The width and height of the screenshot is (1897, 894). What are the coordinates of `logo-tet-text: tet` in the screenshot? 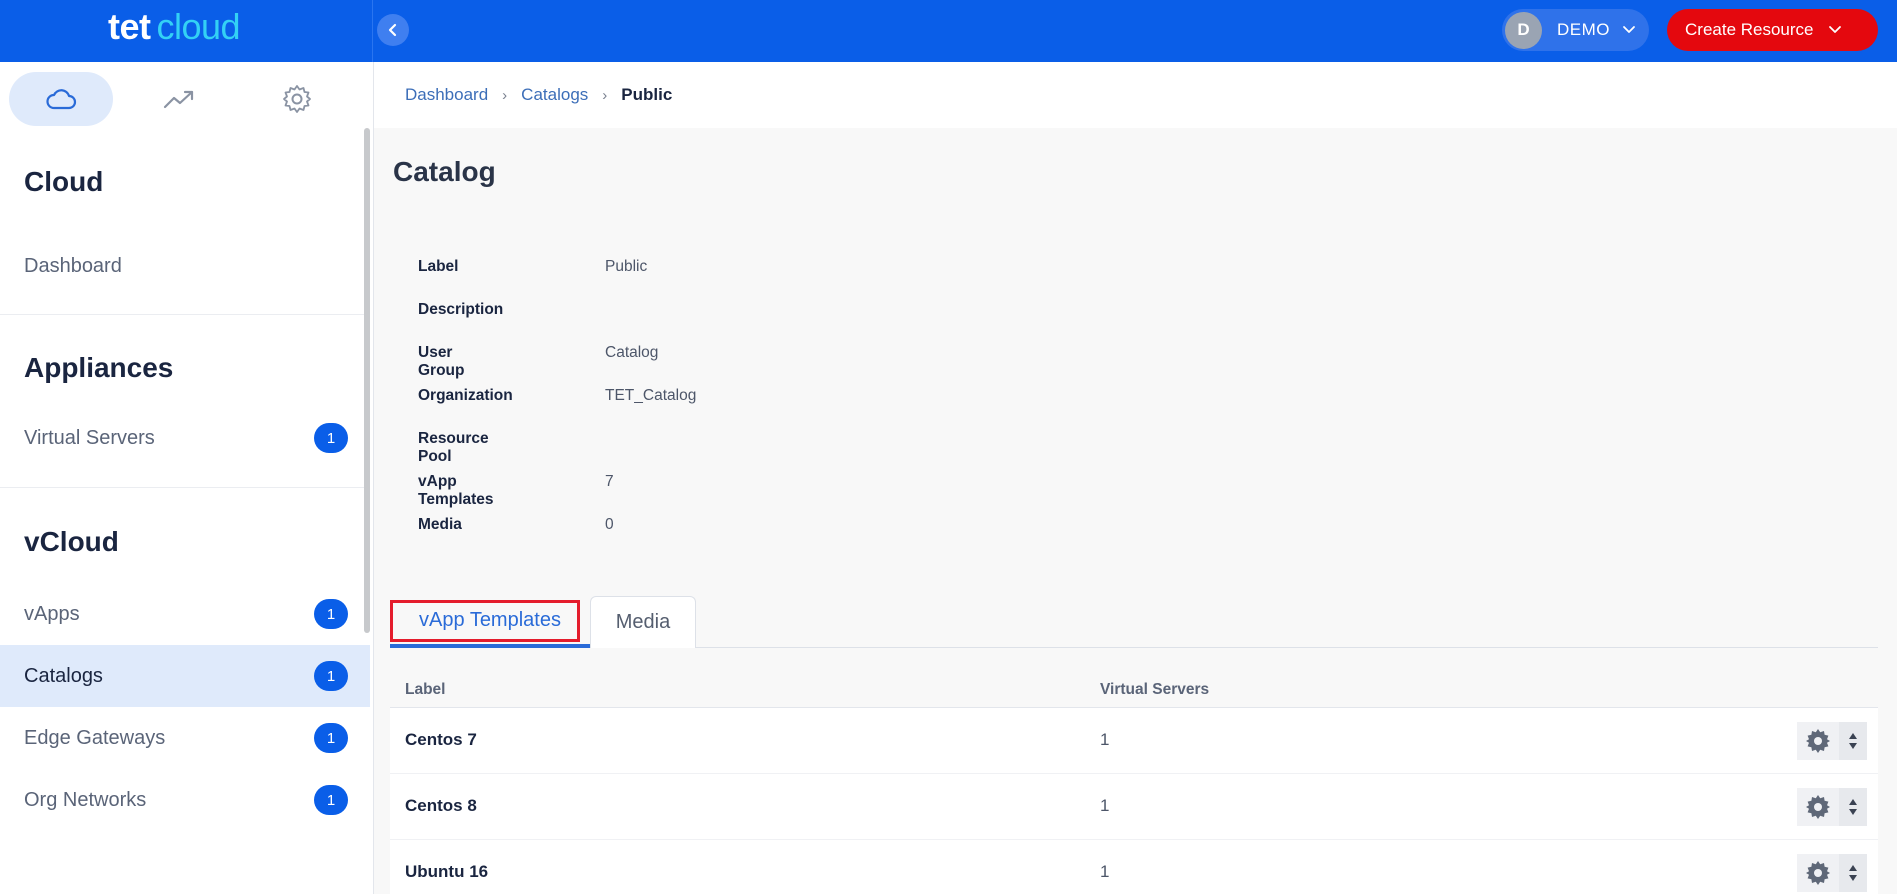 It's located at (129, 26).